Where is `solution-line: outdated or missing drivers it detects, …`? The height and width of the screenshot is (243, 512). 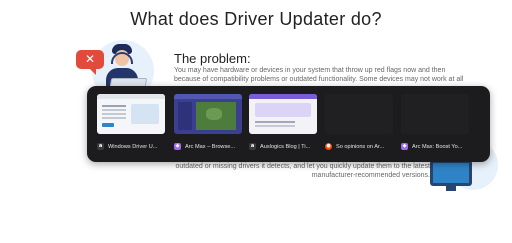 solution-line: outdated or missing drivers it detects, … is located at coordinates (302, 166).